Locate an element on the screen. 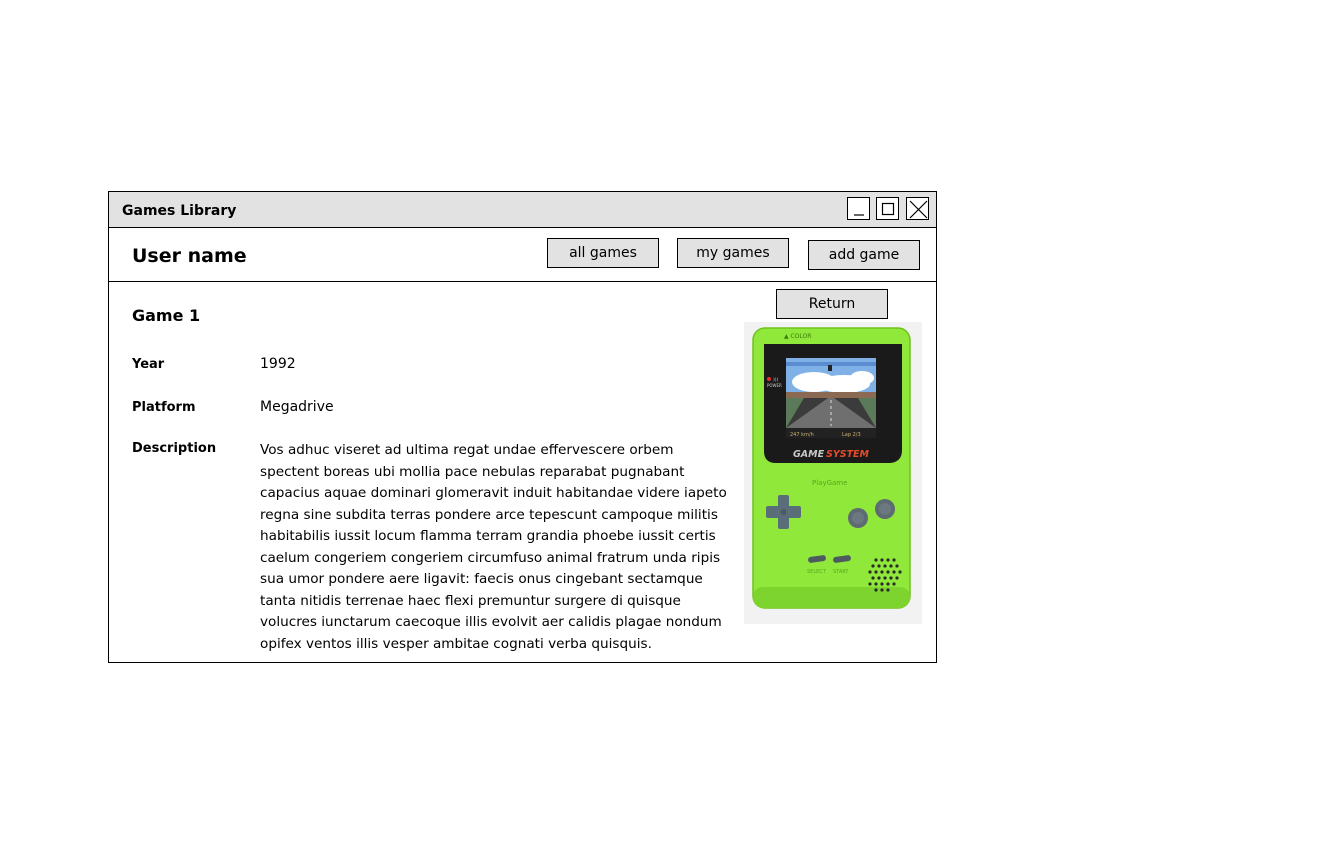 This screenshot has height=860, width=1320. user-header: User name all games my games add game is located at coordinates (522, 255).